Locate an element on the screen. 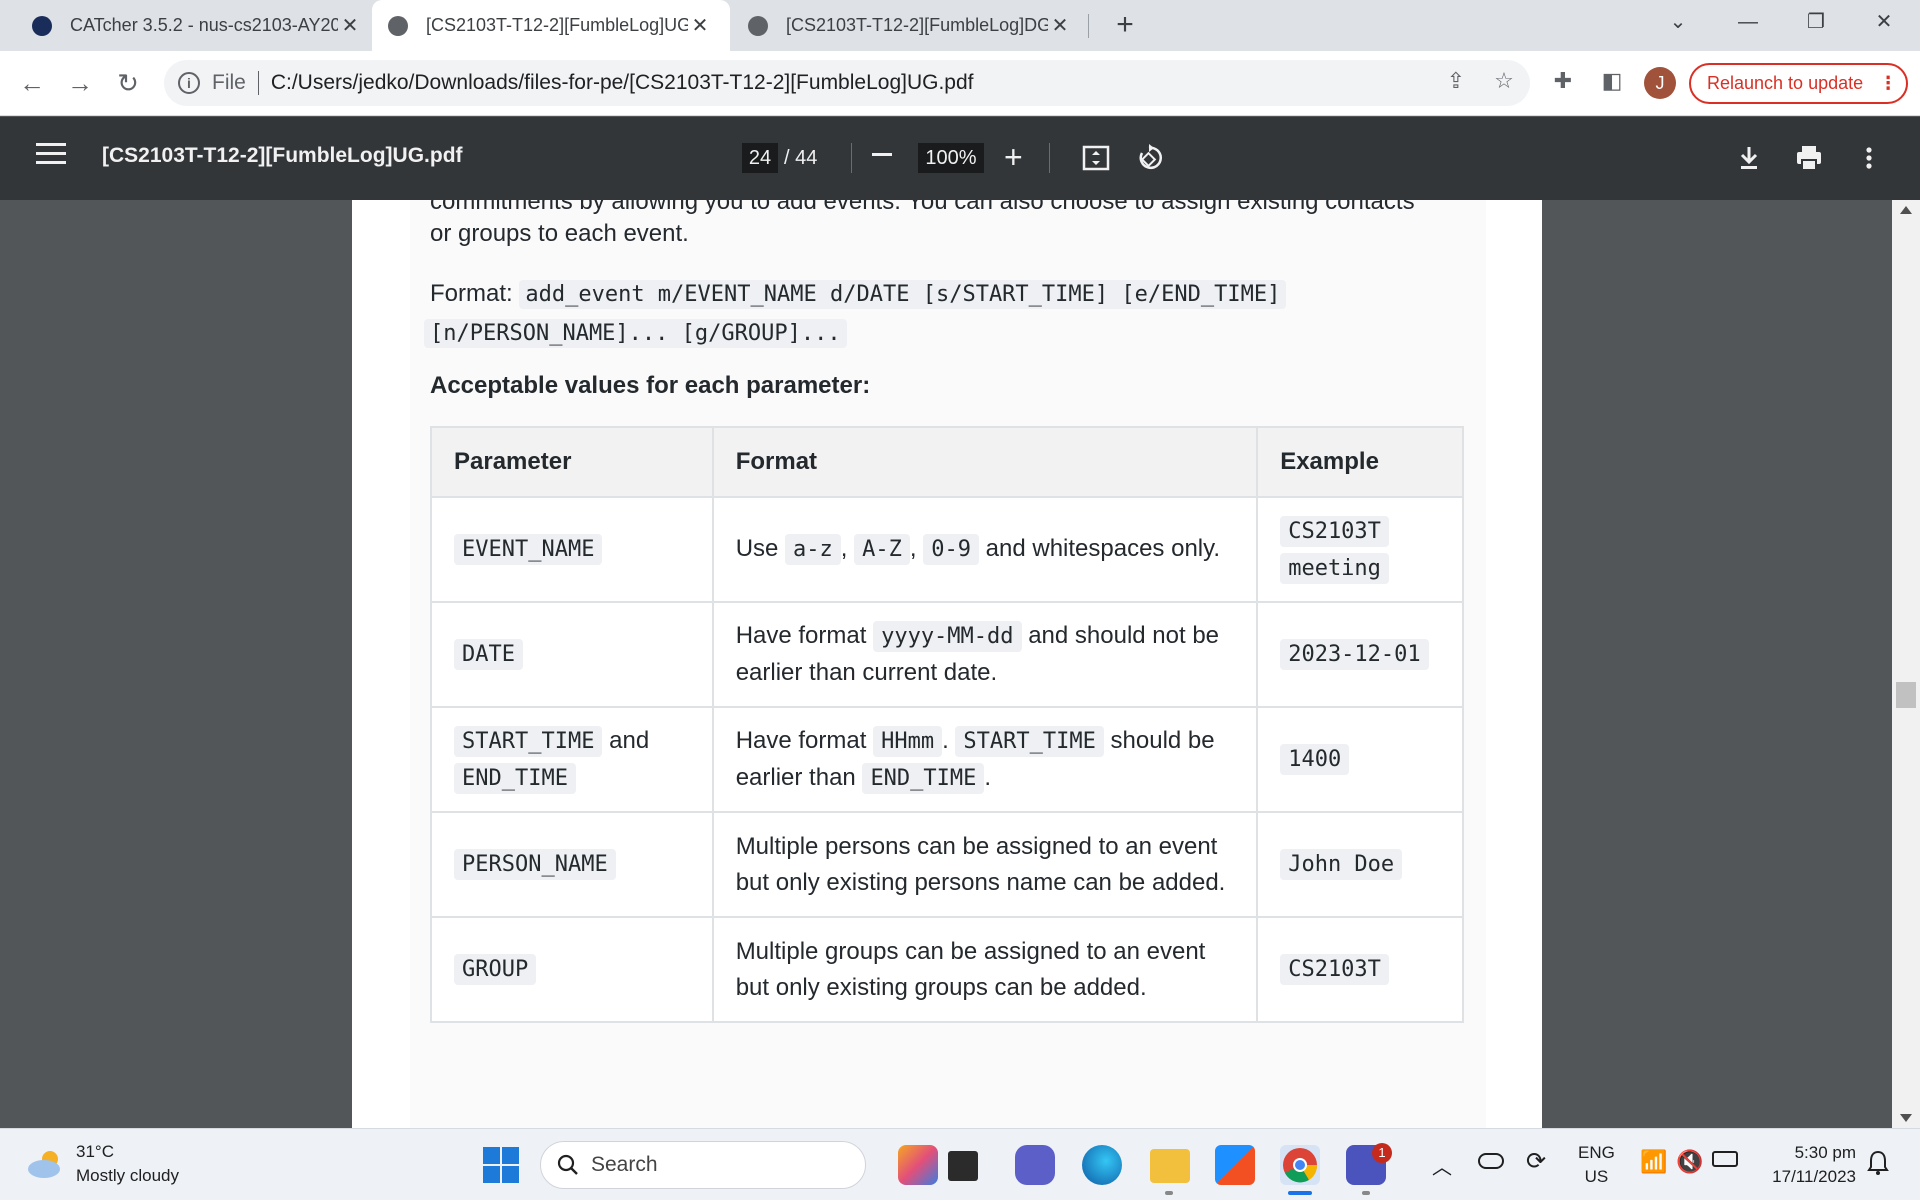 The image size is (1920, 1200). more-vert-icon: ⋮ is located at coordinates (1888, 83).